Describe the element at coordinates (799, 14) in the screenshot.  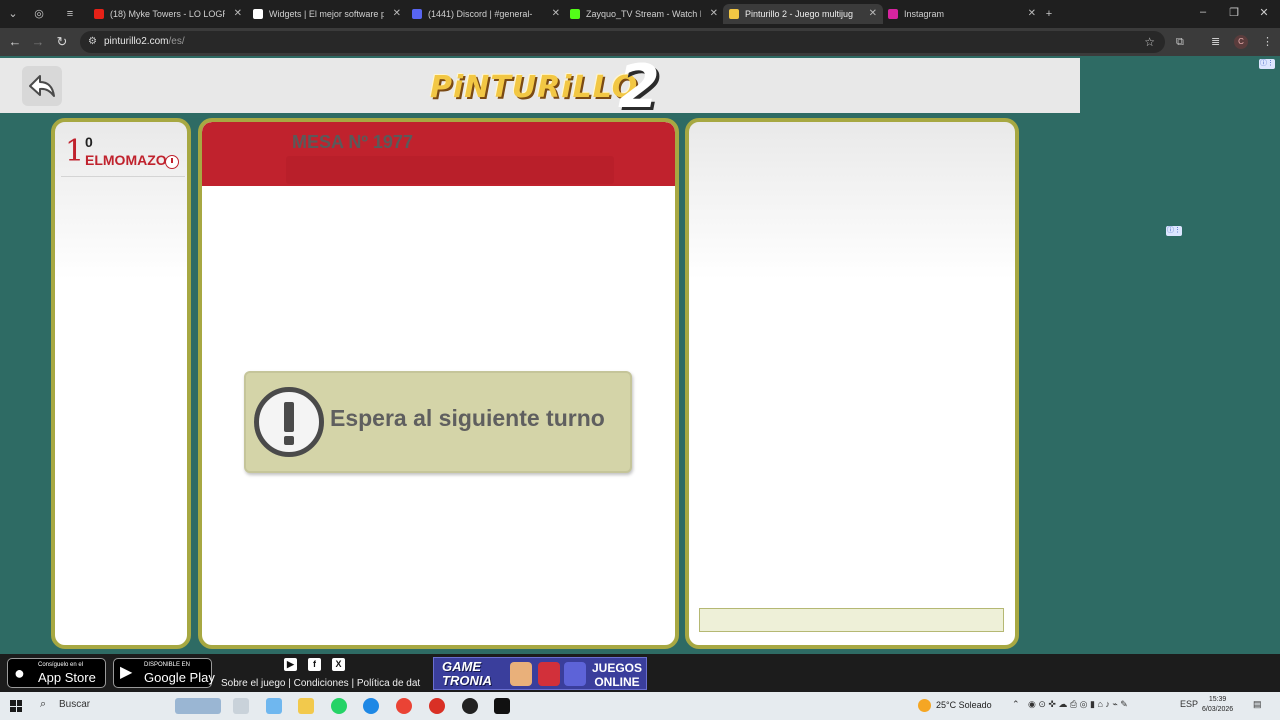
I see `tab-title: Pinturillo 2 - Juego multijug` at that location.